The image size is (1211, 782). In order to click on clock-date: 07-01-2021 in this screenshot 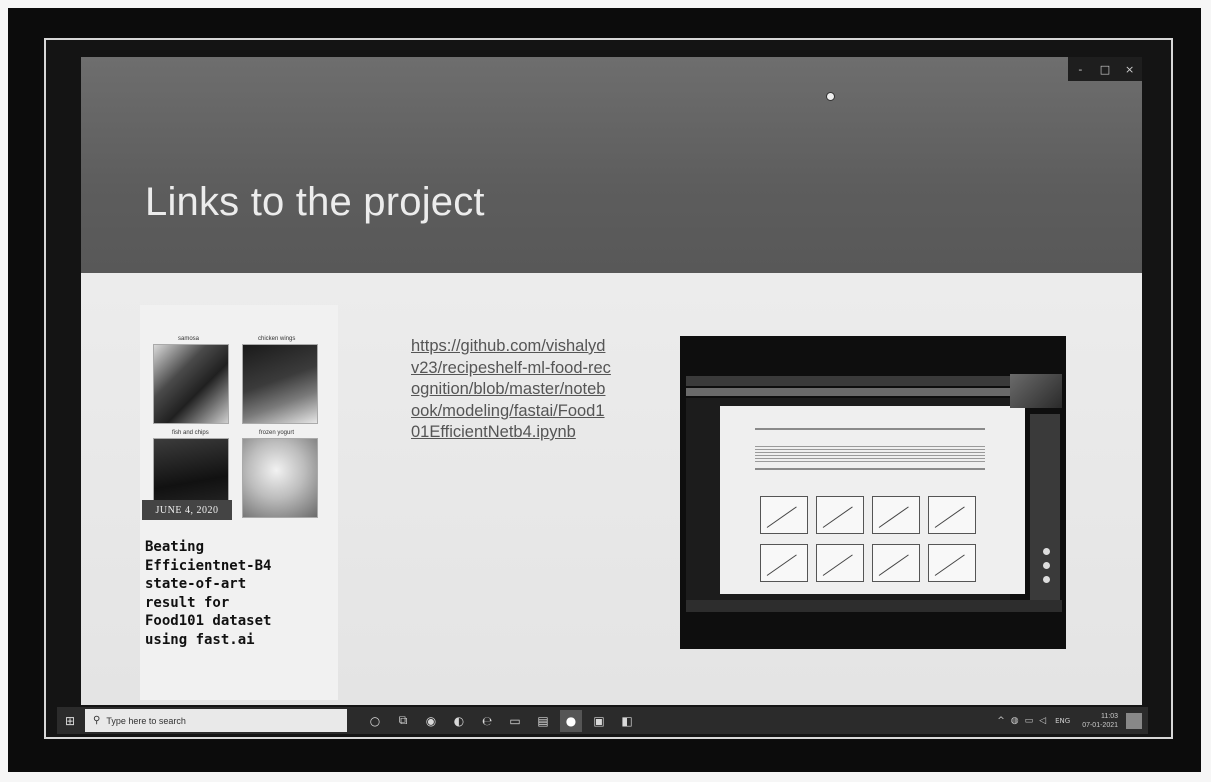, I will do `click(1100, 725)`.